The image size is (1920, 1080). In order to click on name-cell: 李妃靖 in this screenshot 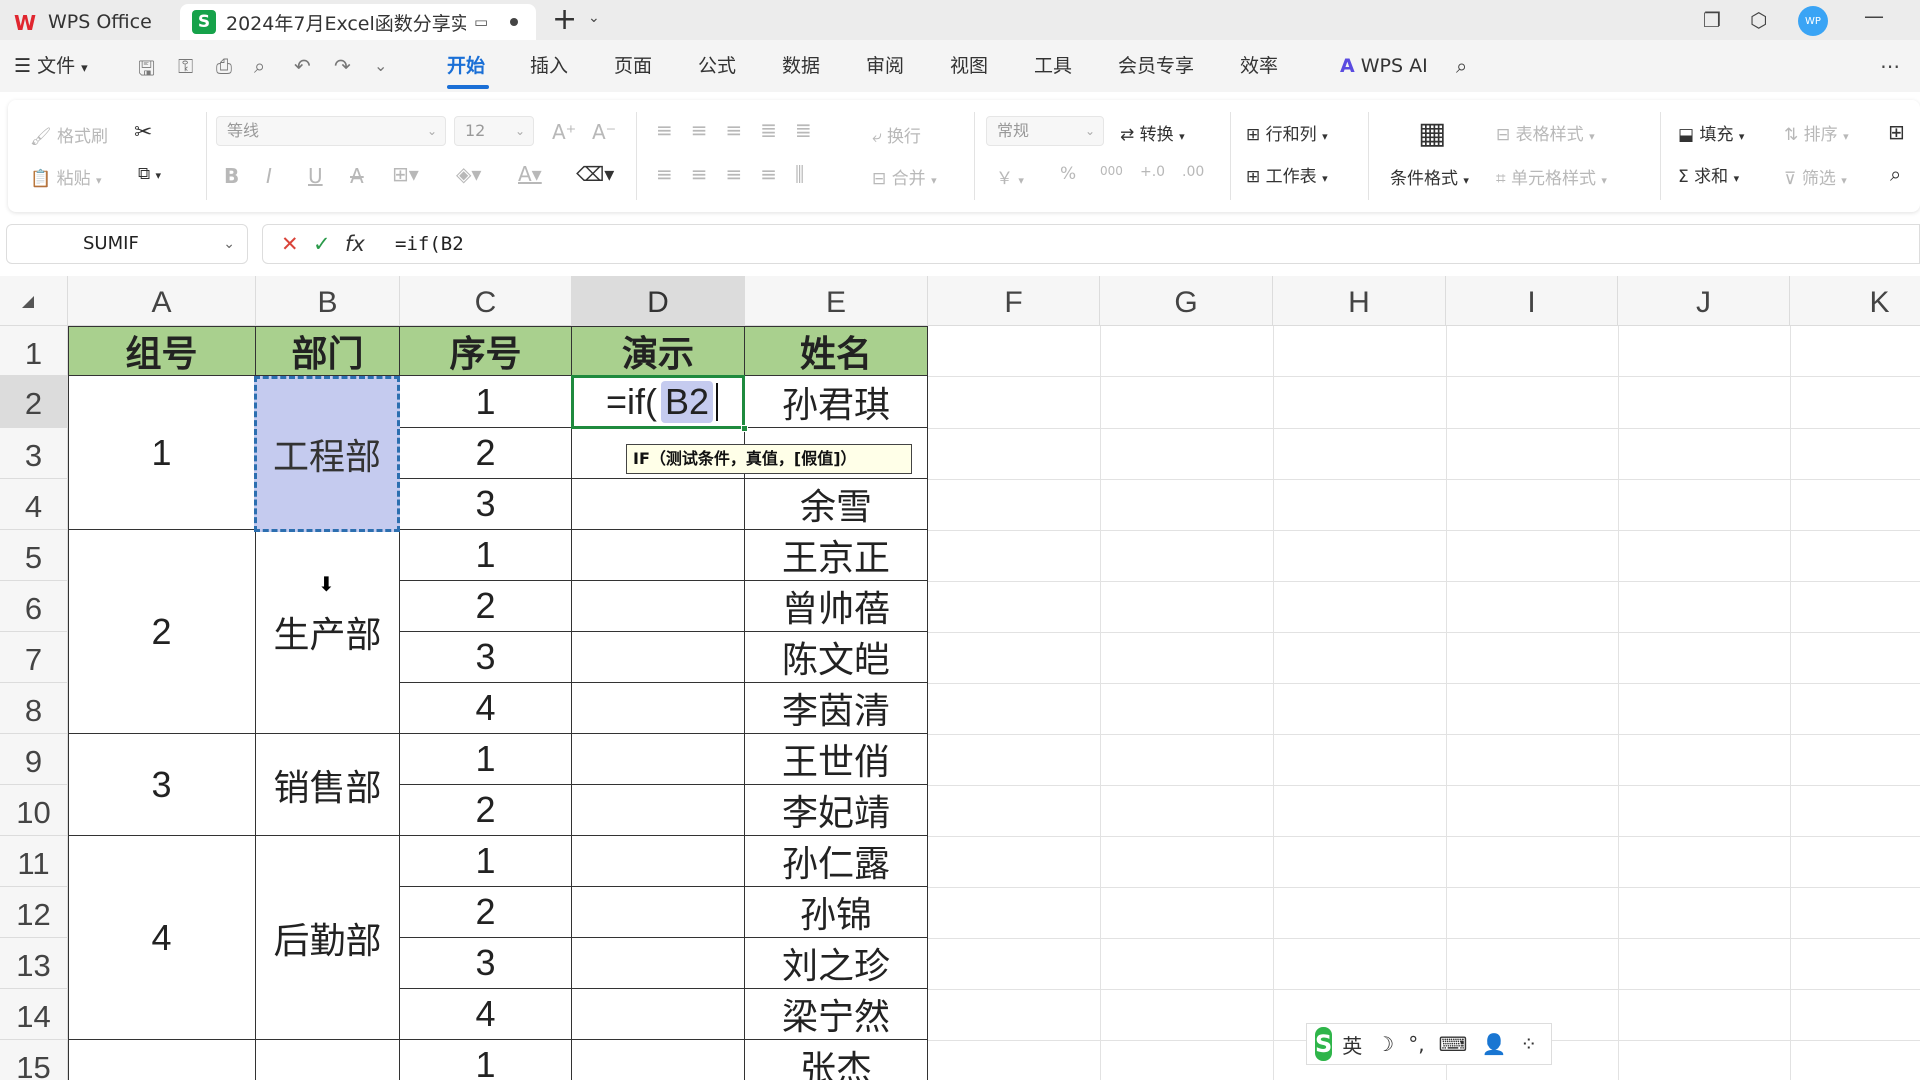, I will do `click(836, 810)`.